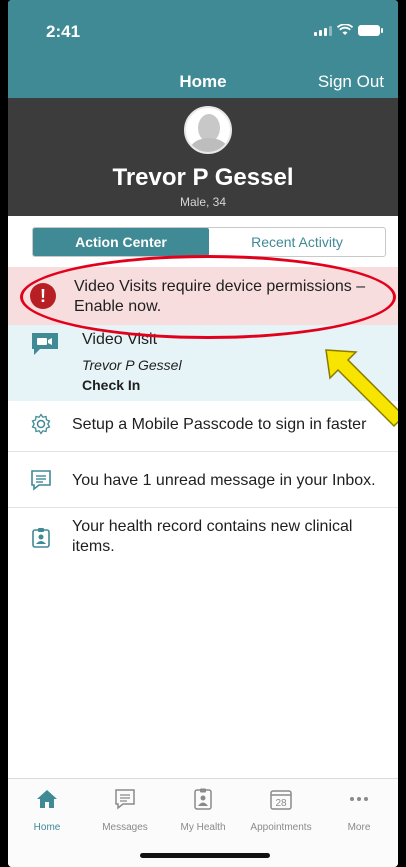 The image size is (406, 867). Describe the element at coordinates (203, 799) in the screenshot. I see `my-health-icon` at that location.